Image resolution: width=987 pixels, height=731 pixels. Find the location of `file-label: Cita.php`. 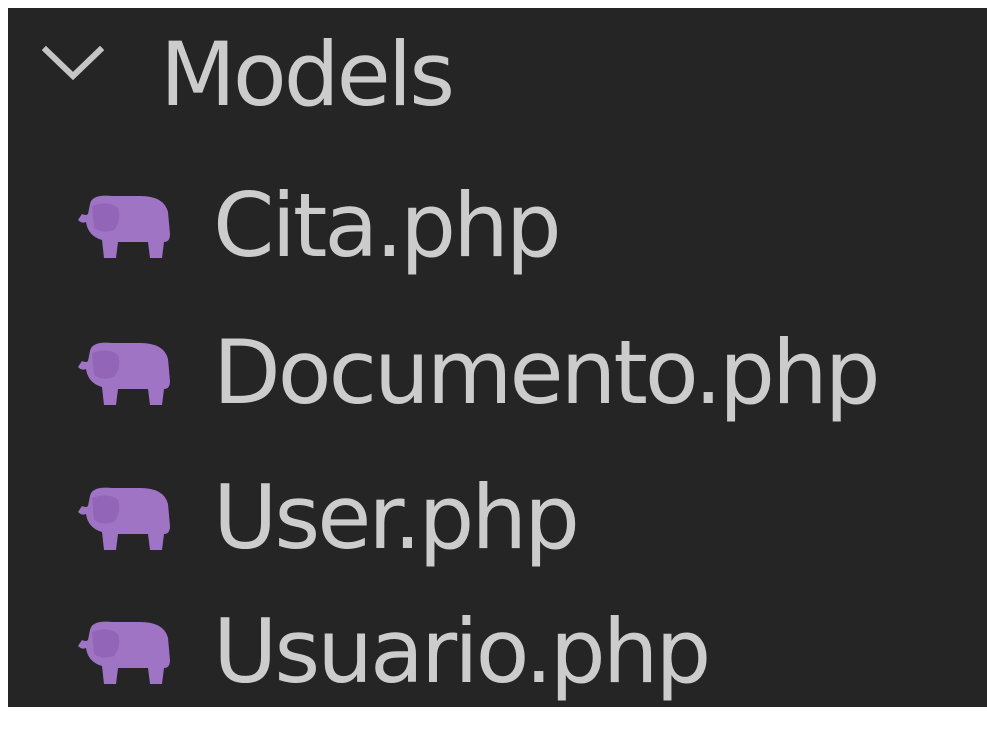

file-label: Cita.php is located at coordinates (387, 225).